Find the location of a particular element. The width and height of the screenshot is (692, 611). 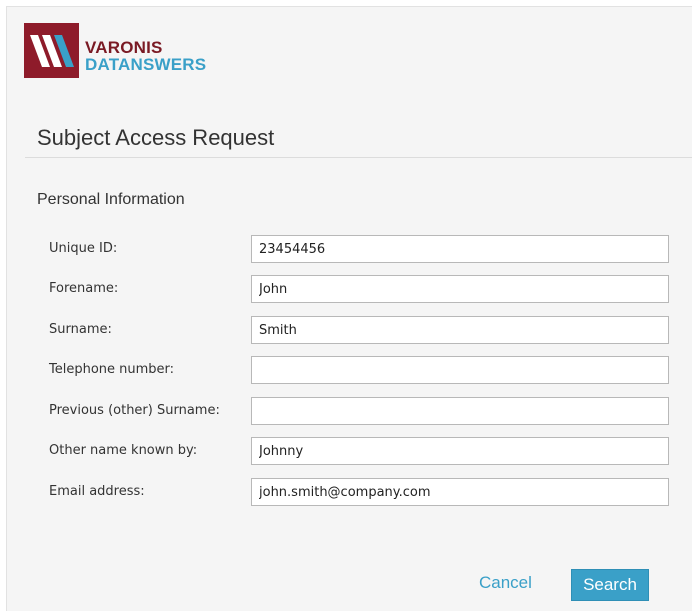

field-row-email: Email address: is located at coordinates (349, 492).